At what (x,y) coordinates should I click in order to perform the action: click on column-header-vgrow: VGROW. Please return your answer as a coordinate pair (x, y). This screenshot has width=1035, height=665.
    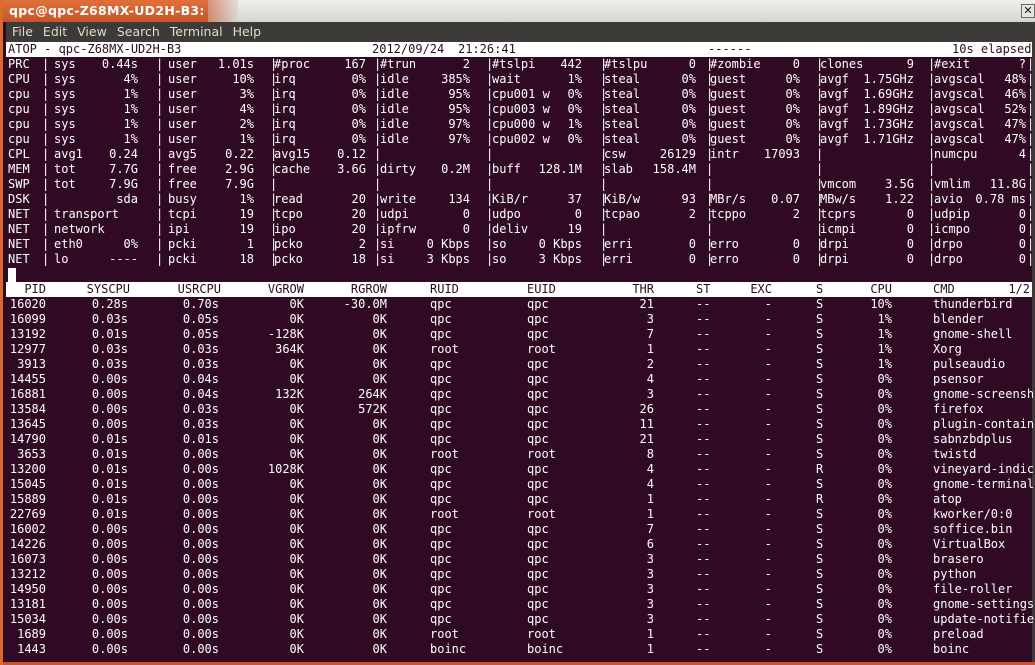
    Looking at the image, I should click on (286, 289).